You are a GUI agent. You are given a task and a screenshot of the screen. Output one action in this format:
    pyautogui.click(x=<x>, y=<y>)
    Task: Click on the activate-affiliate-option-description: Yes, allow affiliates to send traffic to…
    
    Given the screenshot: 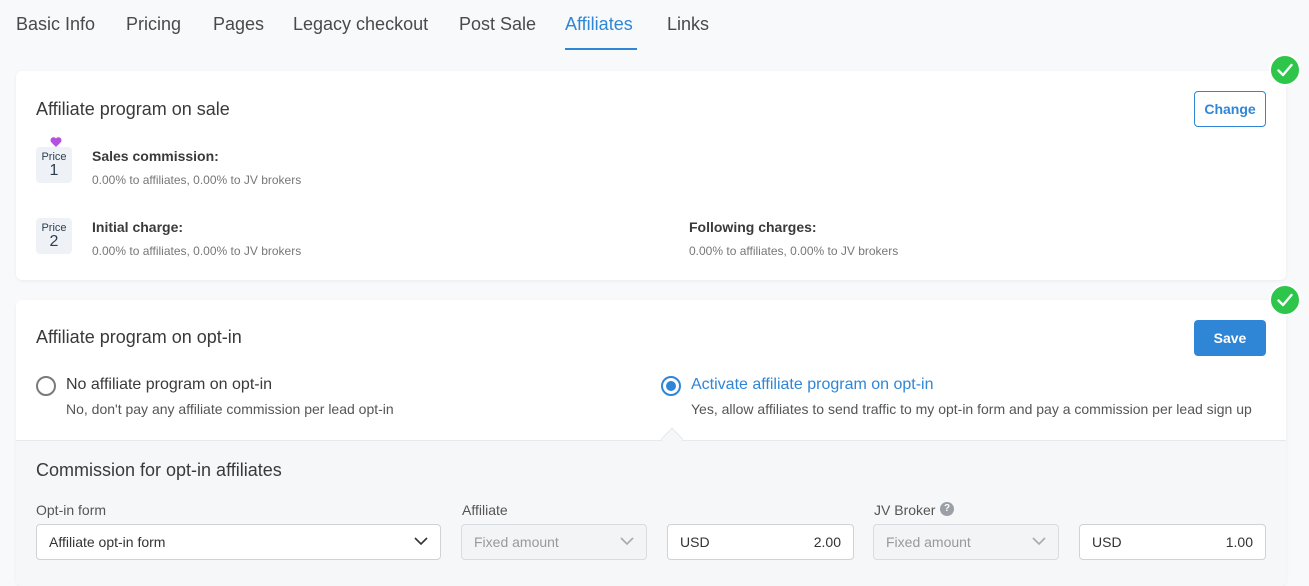 What is the action you would take?
    pyautogui.click(x=971, y=409)
    